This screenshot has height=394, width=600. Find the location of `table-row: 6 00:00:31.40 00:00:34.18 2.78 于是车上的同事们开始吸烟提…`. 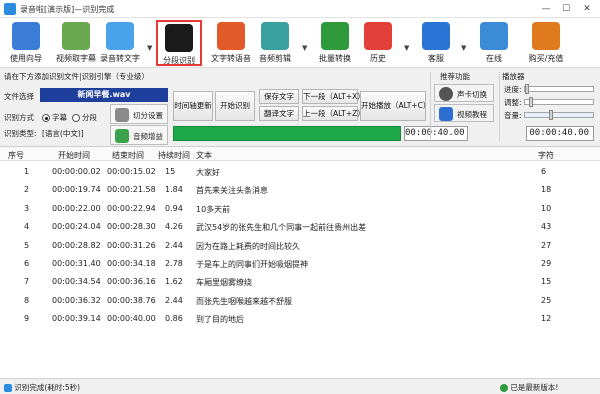

table-row: 6 00:00:31.40 00:00:34.18 2.78 于是车上的同事们开始吸烟提… is located at coordinates (300, 264).